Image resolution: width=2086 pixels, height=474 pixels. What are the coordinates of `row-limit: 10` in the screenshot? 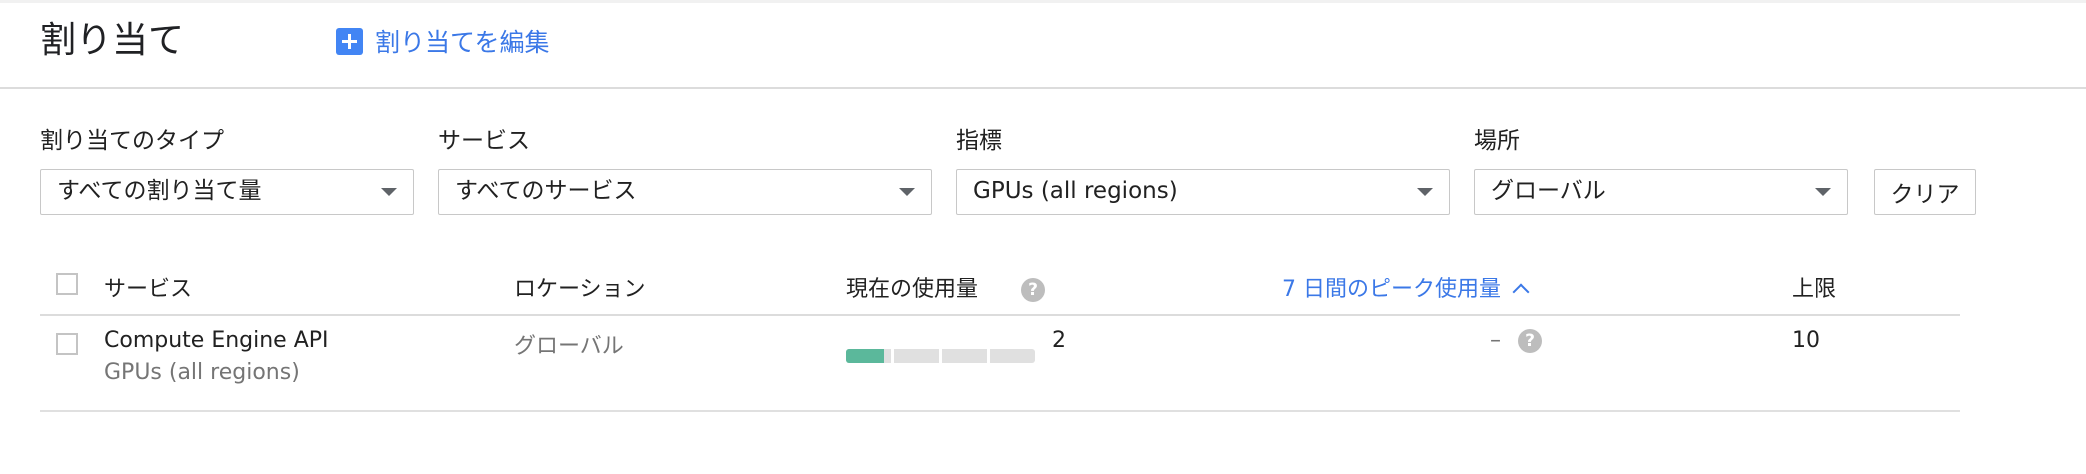 It's located at (1806, 340).